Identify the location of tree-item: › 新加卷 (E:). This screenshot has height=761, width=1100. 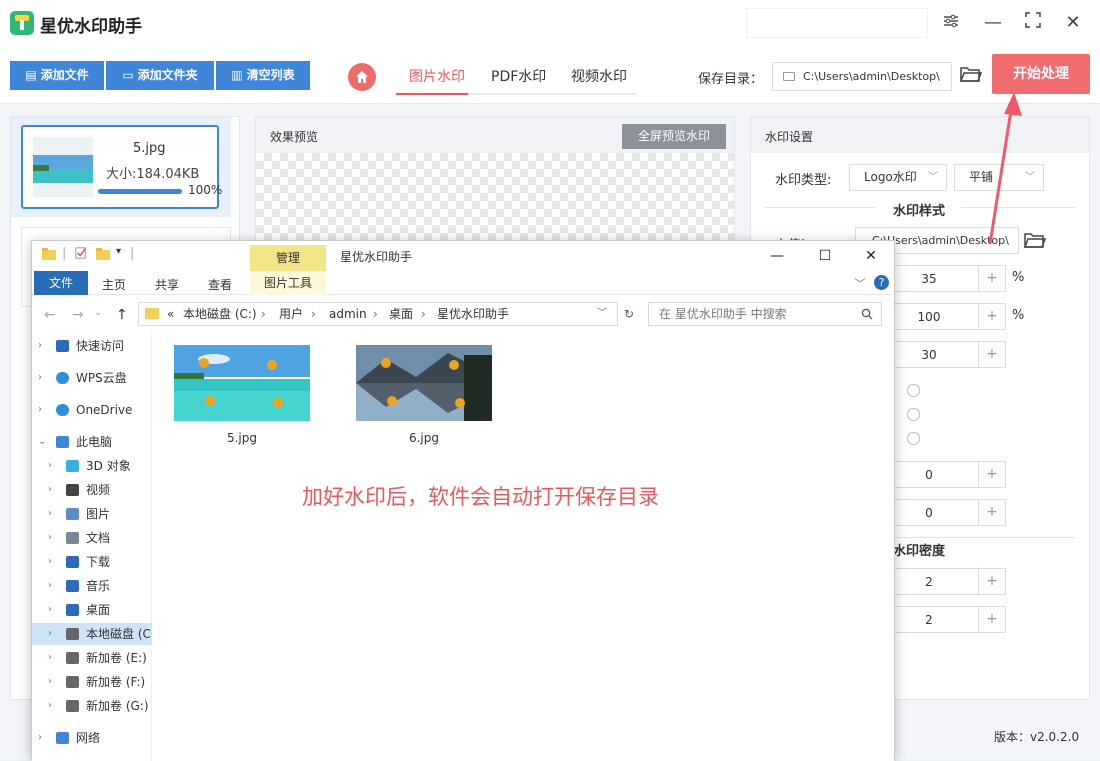
(92, 658).